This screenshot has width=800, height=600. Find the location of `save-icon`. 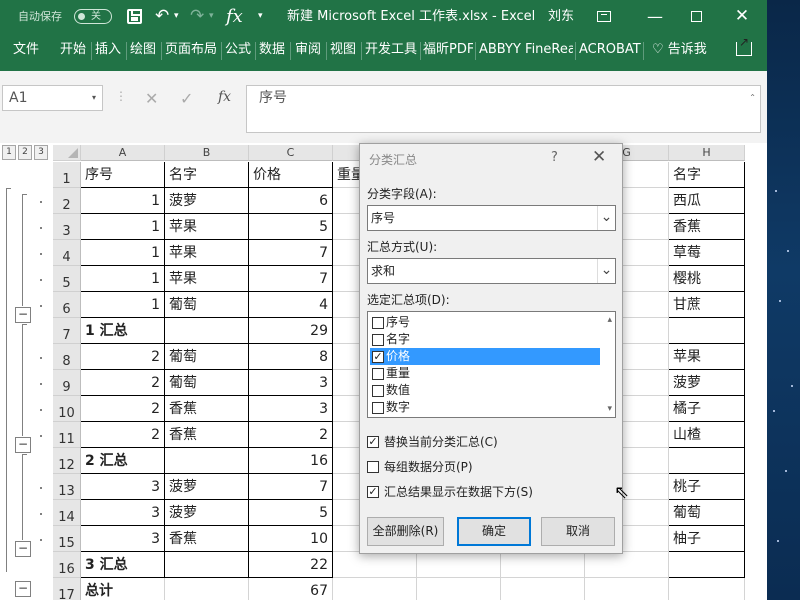

save-icon is located at coordinates (134, 16).